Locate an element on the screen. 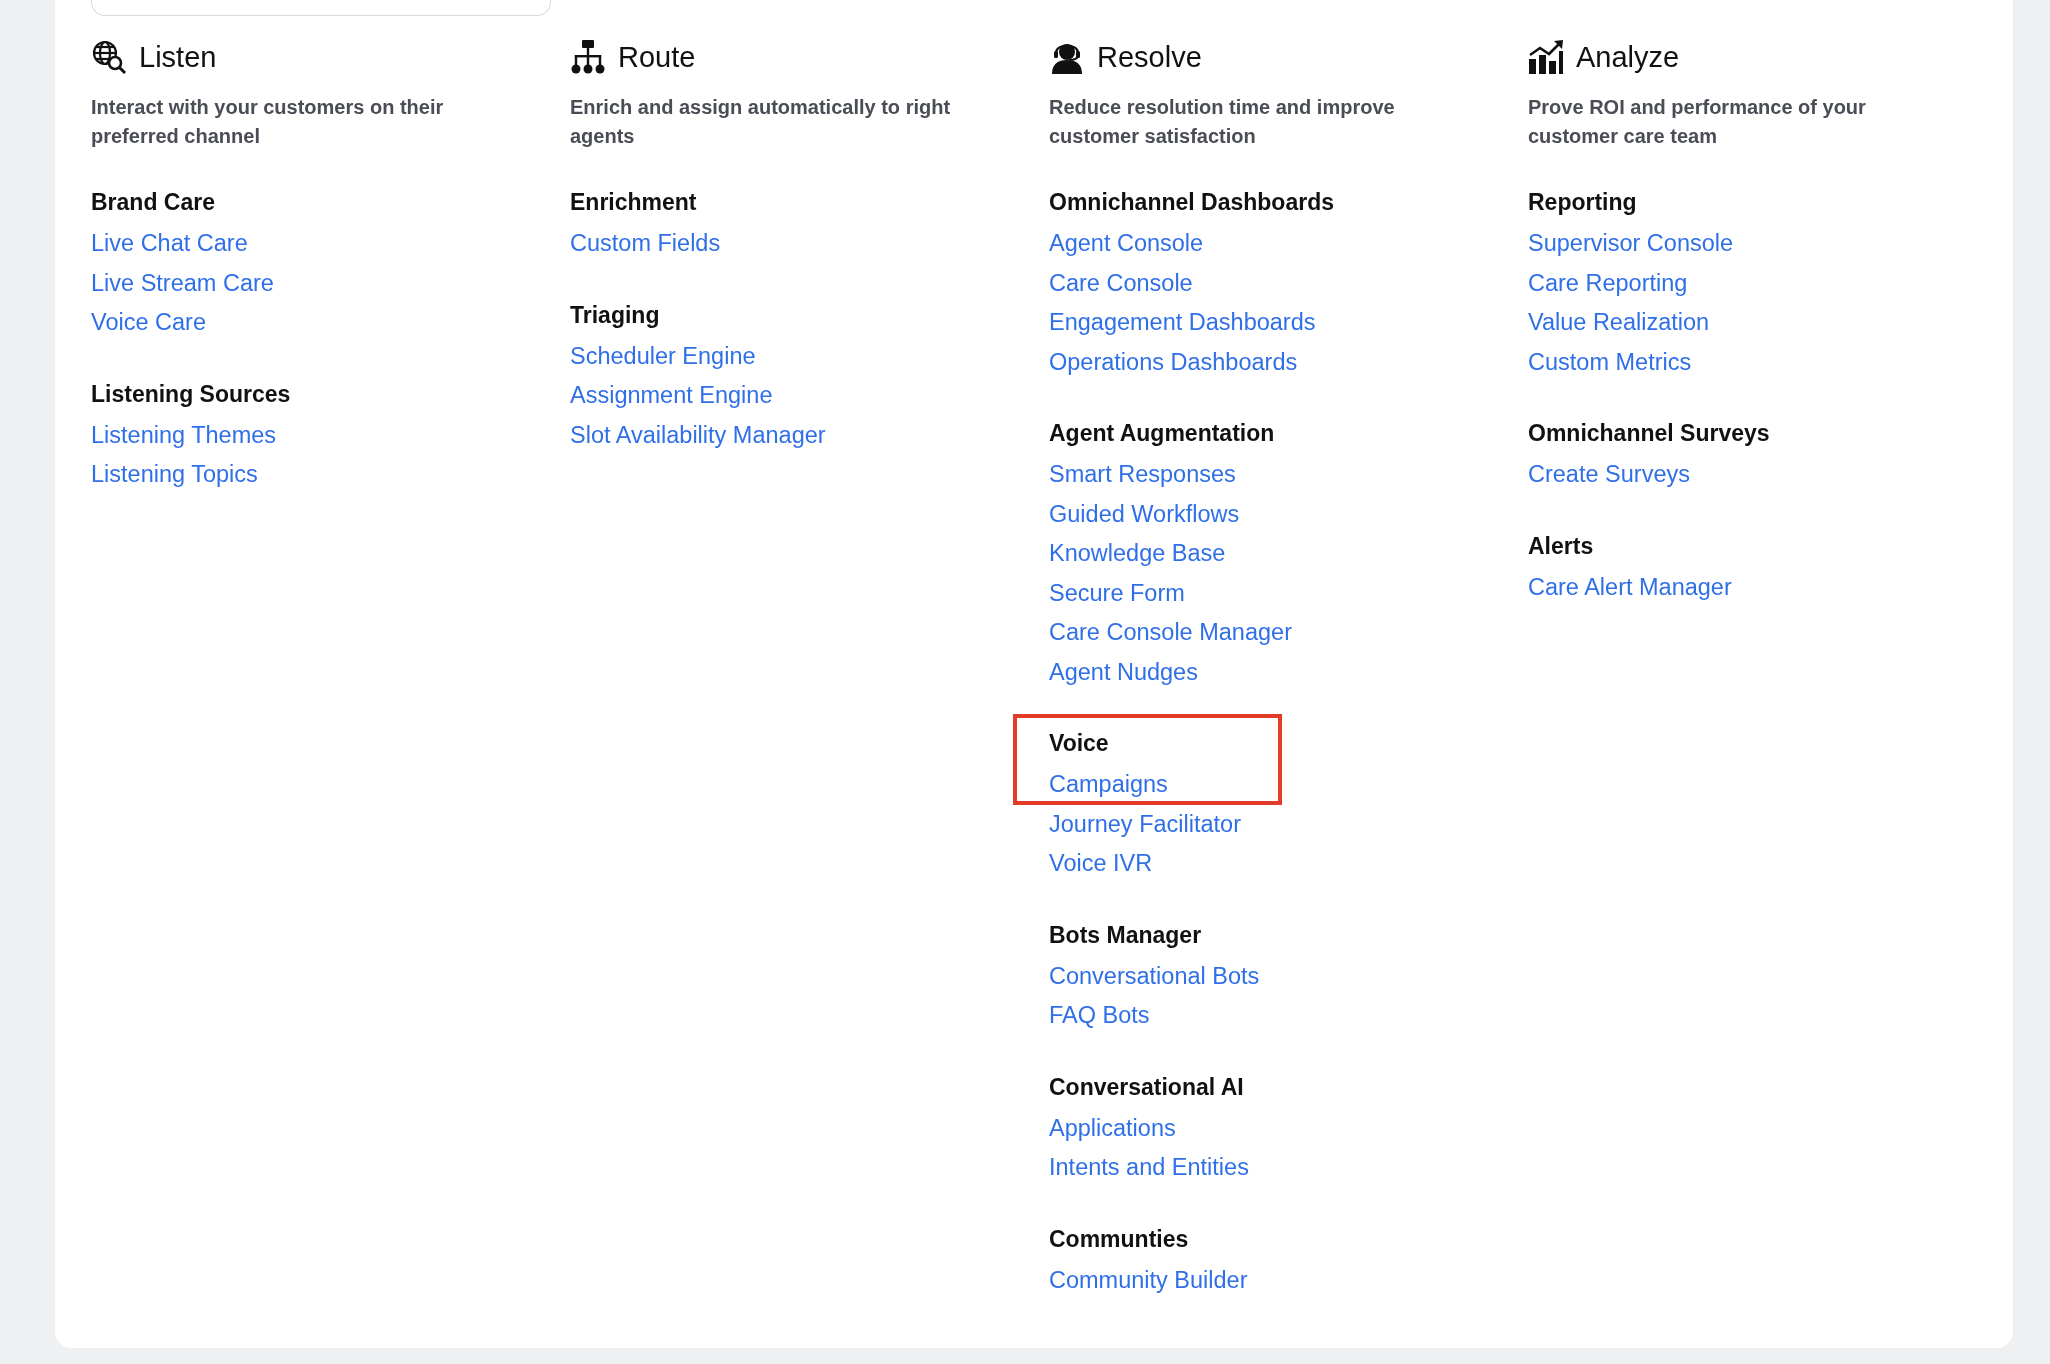 The width and height of the screenshot is (2050, 1364). menu-link: Care Console is located at coordinates (1121, 283).